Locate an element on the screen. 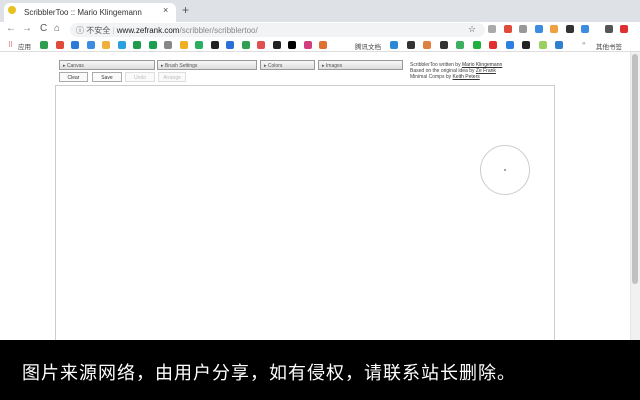  bookmarks-bar: ⠿ 应用 腾讯文档 » 其他书签 is located at coordinates (320, 45).